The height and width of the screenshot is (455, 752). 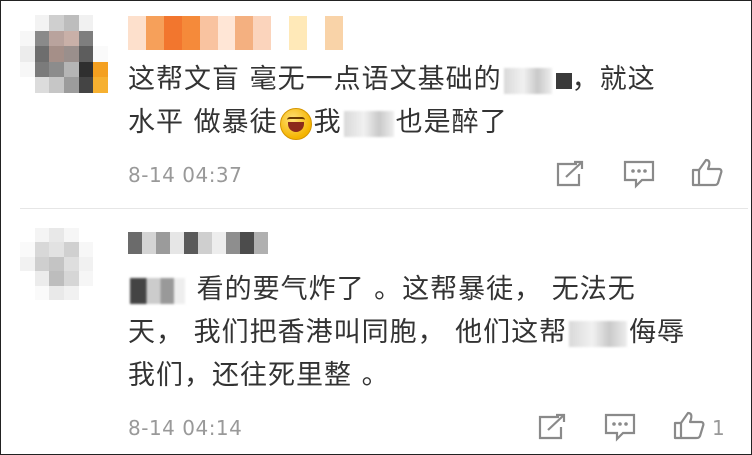 What do you see at coordinates (718, 428) in the screenshot?
I see `like-count: 1` at bounding box center [718, 428].